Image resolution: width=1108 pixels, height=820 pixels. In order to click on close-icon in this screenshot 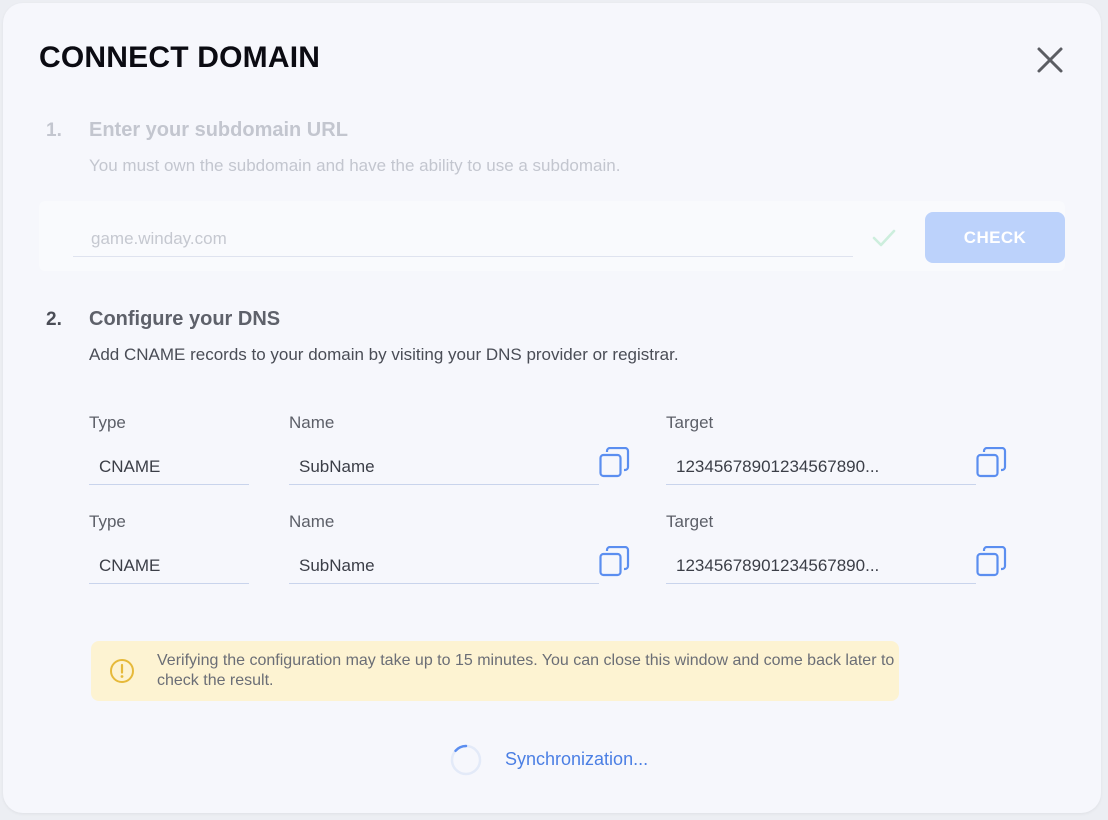, I will do `click(1050, 60)`.